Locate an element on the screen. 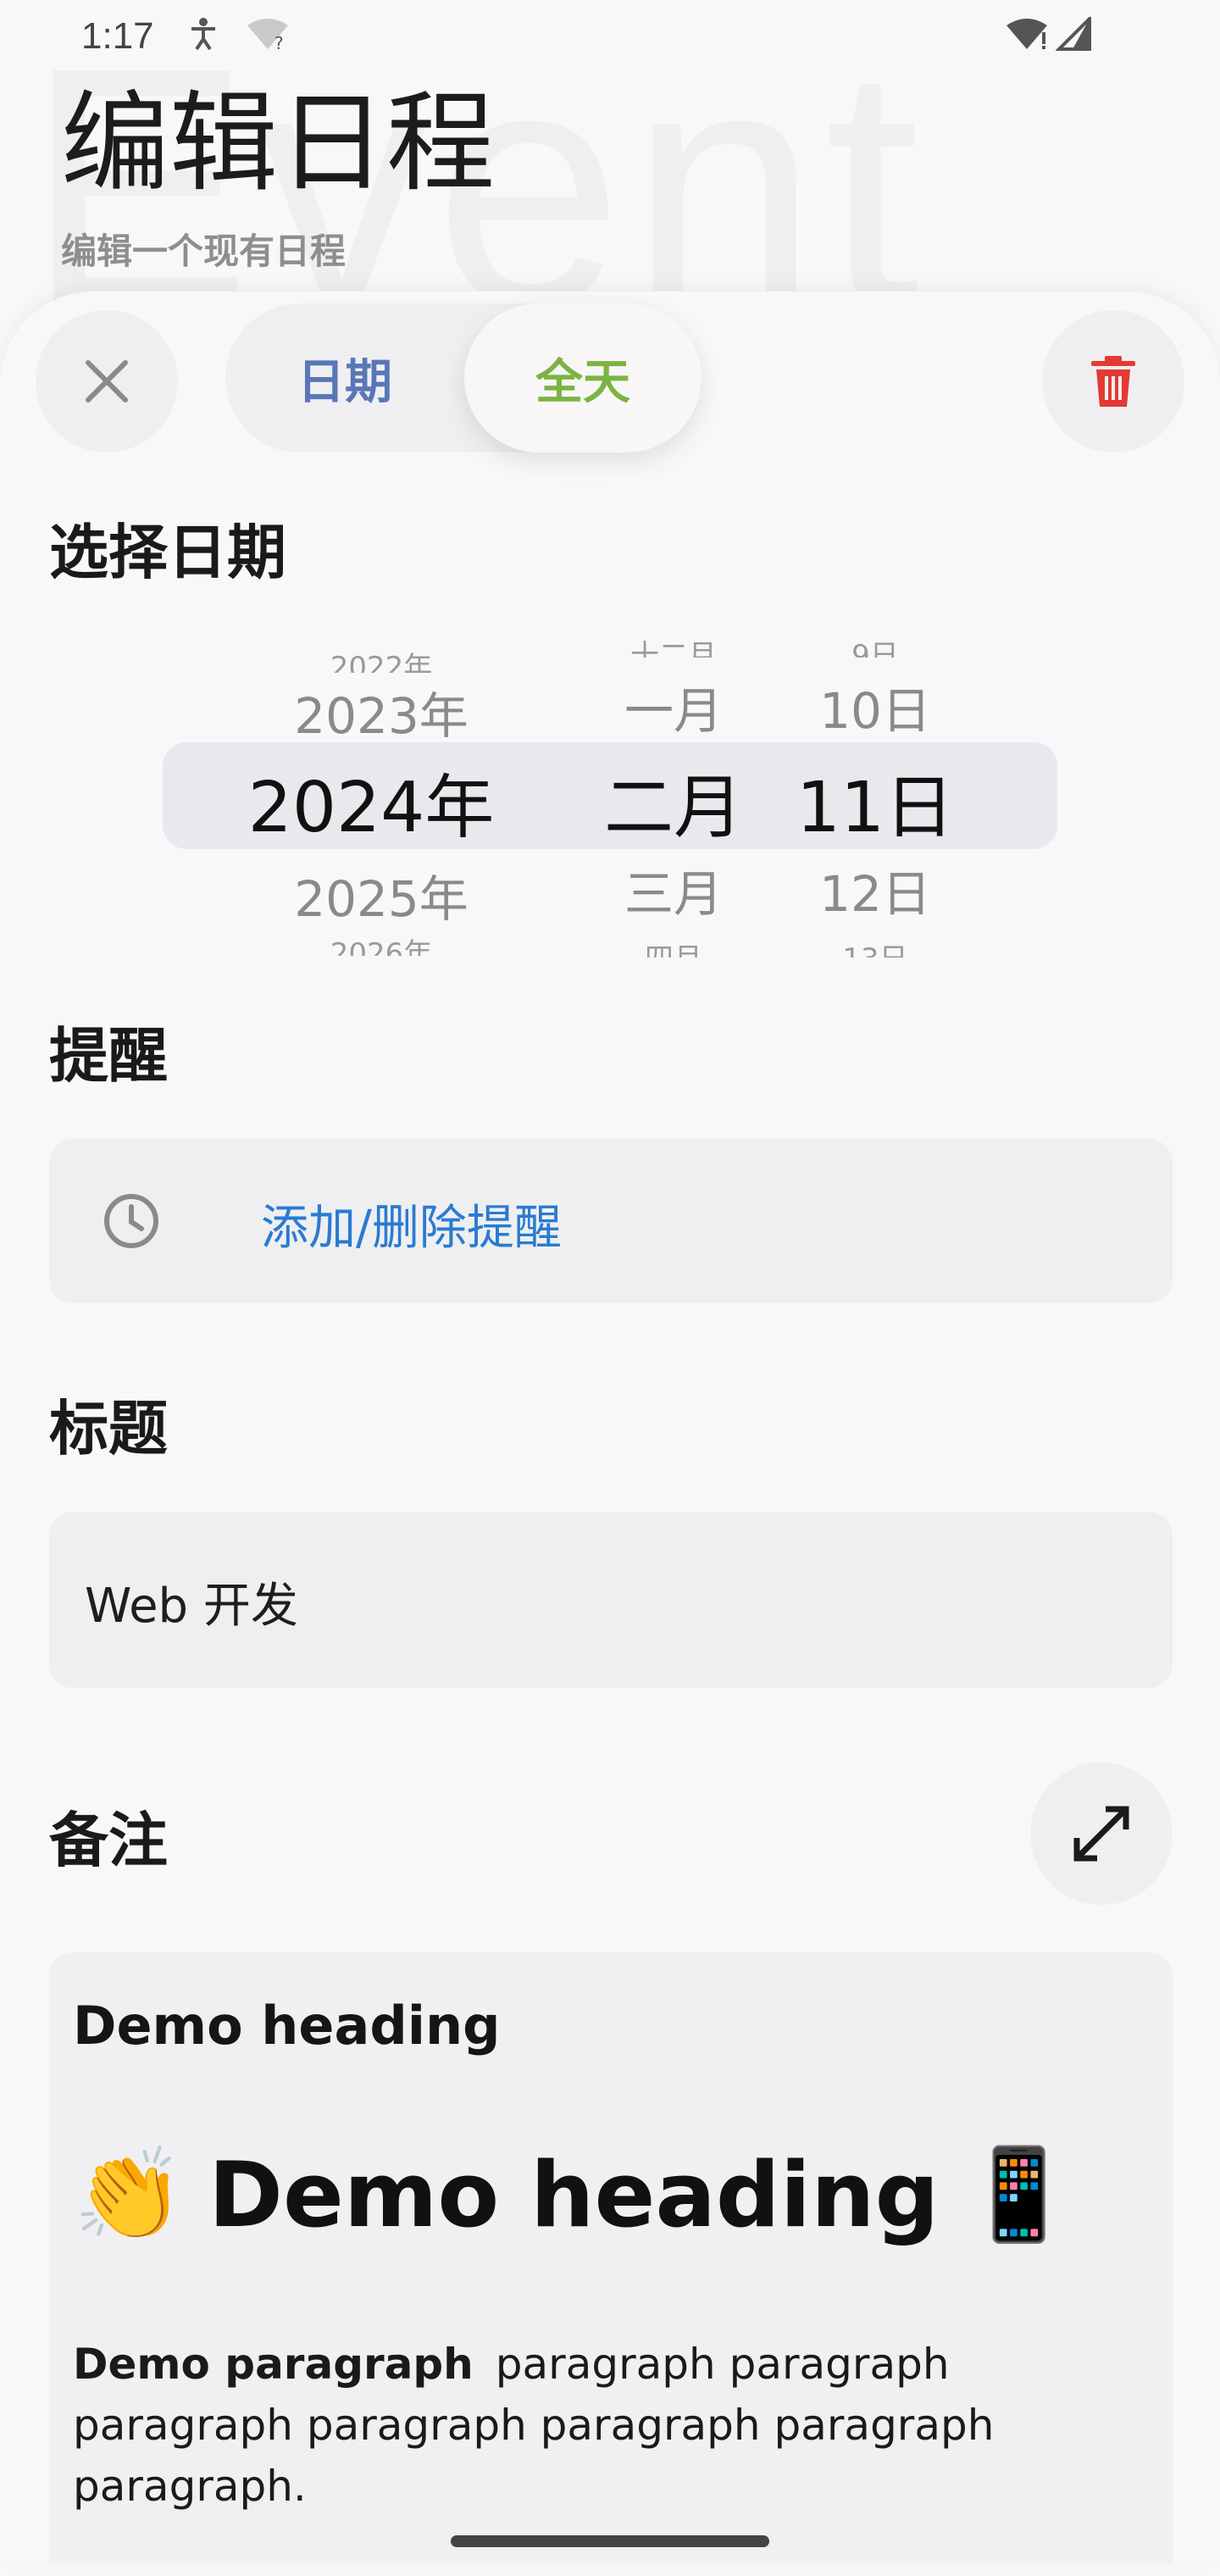 The height and width of the screenshot is (2576, 1220). month-option: 十二月 is located at coordinates (673, 645).